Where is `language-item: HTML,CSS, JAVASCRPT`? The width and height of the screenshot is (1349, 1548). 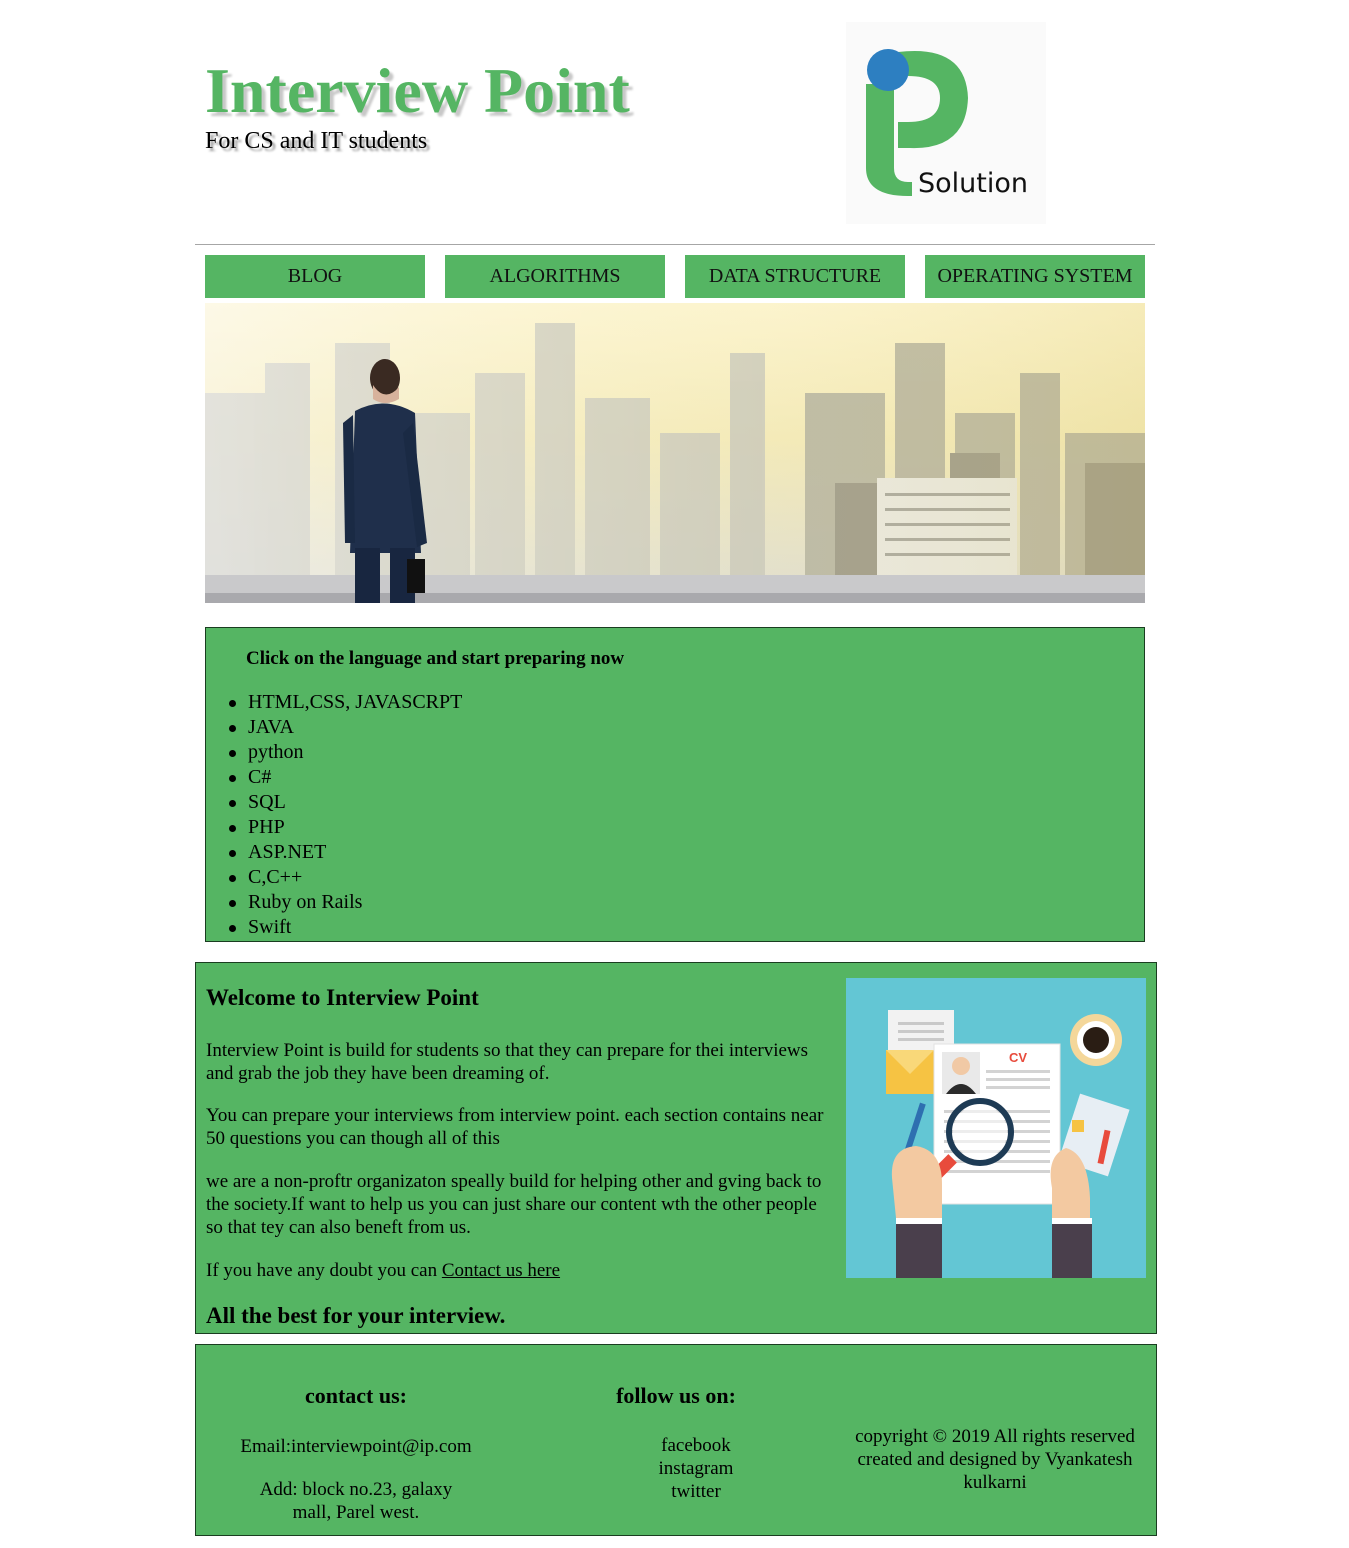 language-item: HTML,CSS, JAVASCRPT is located at coordinates (345, 702).